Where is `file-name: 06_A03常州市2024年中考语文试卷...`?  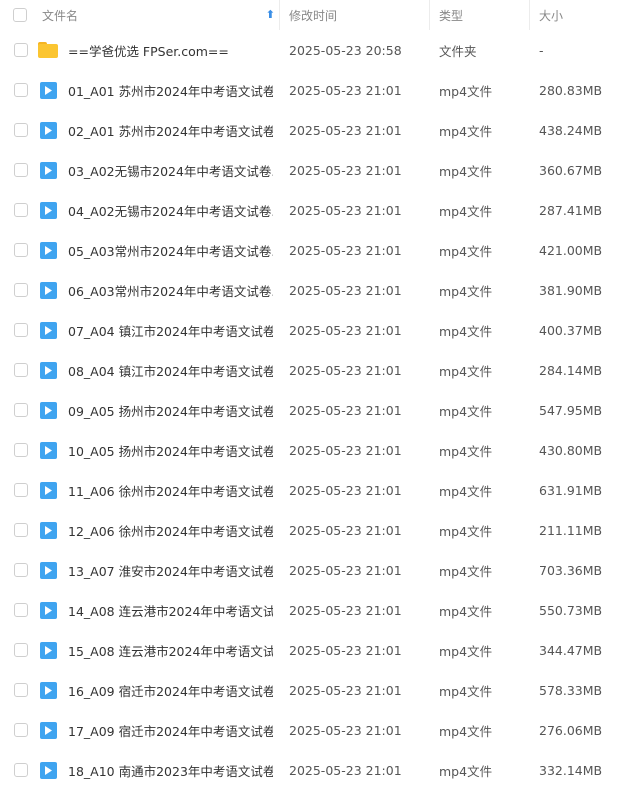
file-name: 06_A03常州市2024年中考语文试卷... is located at coordinates (170, 290).